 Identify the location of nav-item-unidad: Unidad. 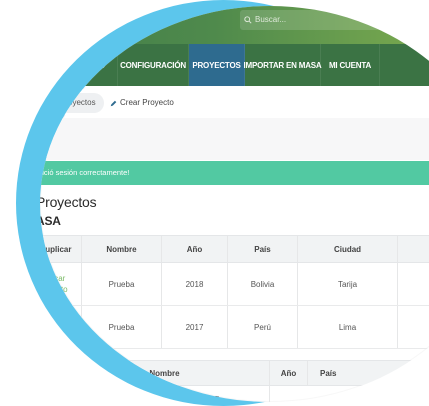
(79, 65).